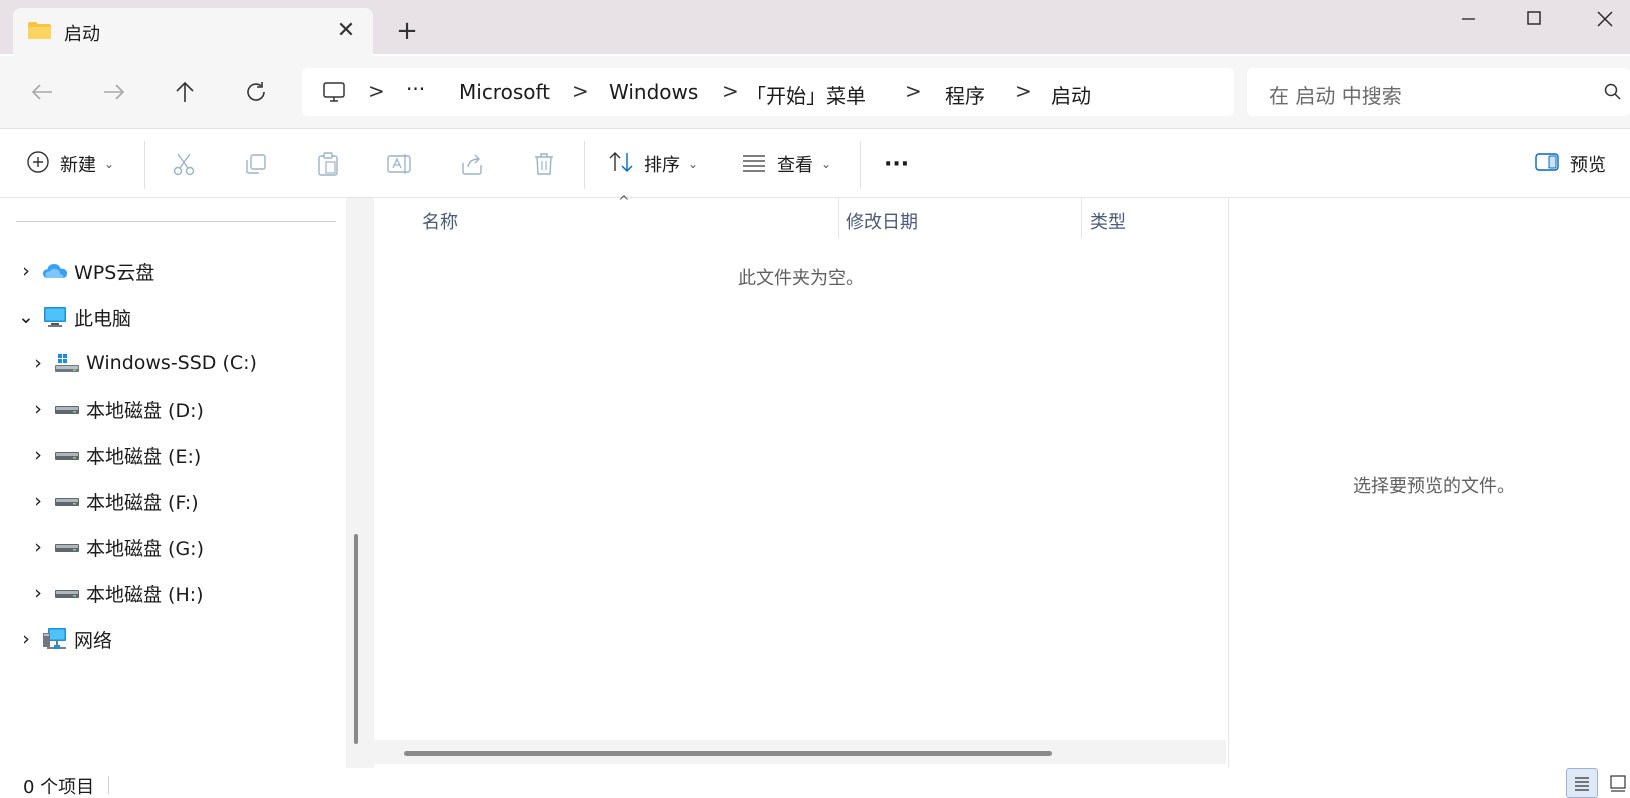 Image resolution: width=1630 pixels, height=798 pixels. Describe the element at coordinates (1588, 165) in the screenshot. I see `preview-label: 预览` at that location.